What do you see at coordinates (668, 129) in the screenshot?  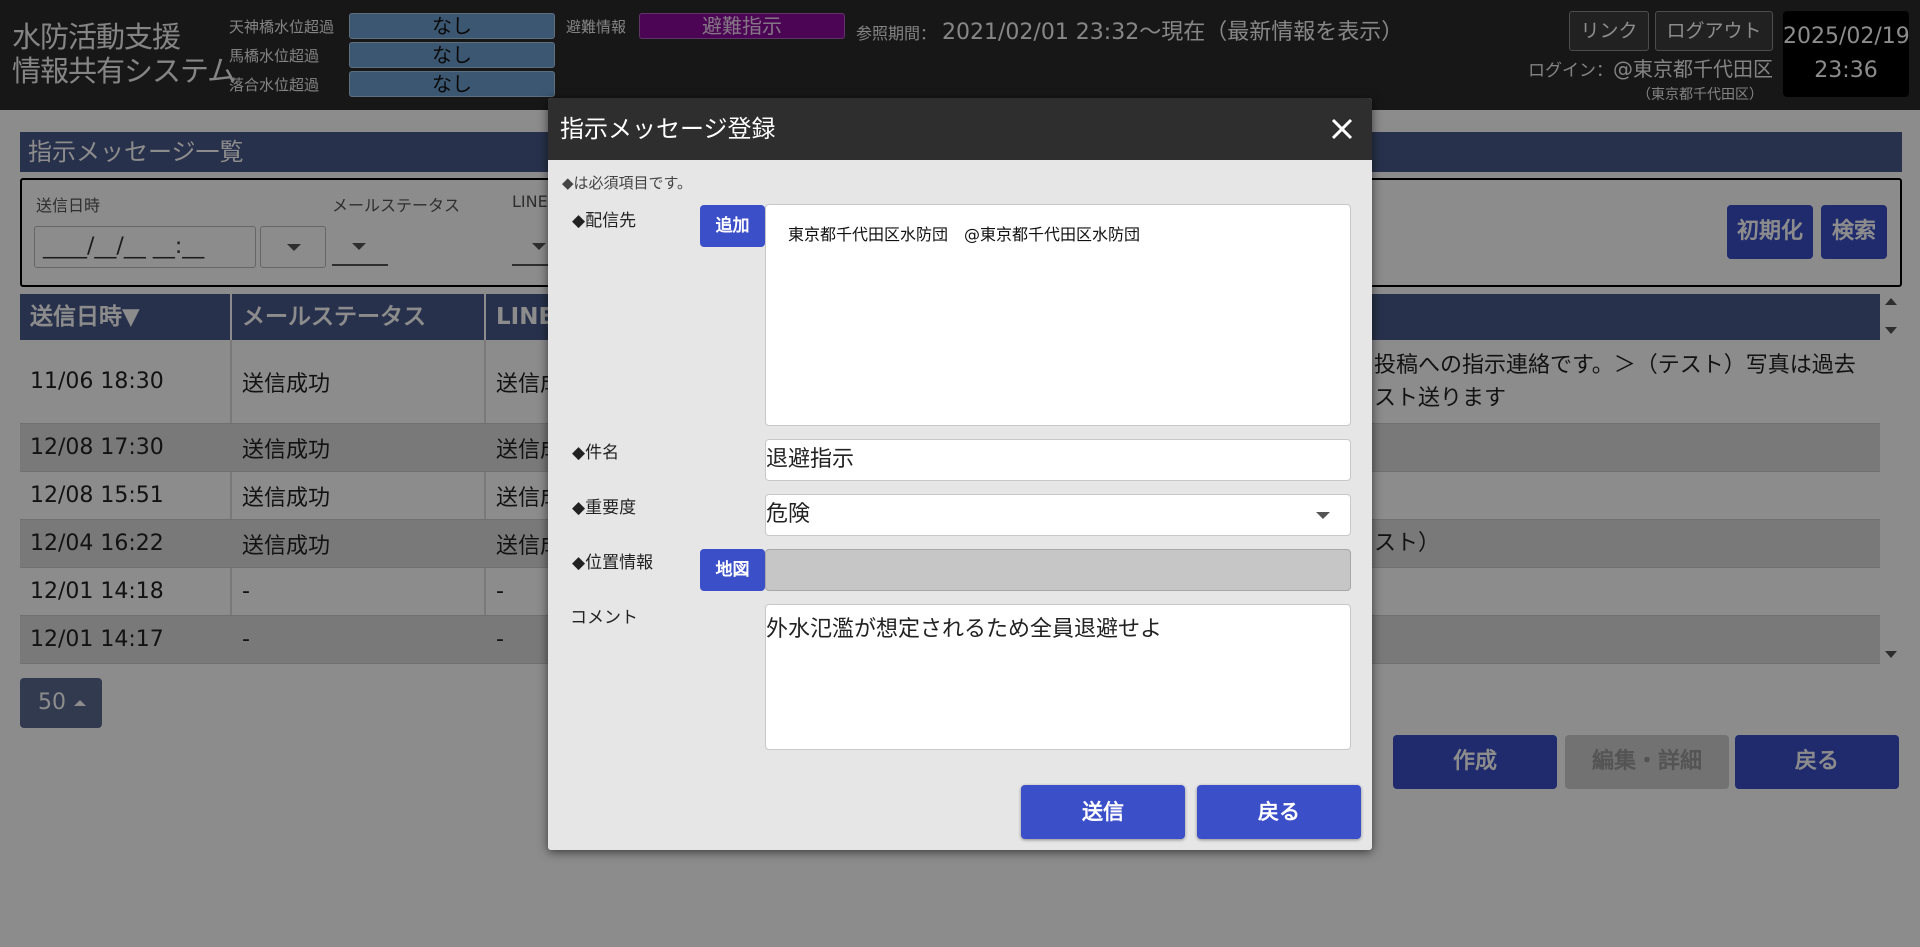 I see `dialog-title: 指示メッセージ登録` at bounding box center [668, 129].